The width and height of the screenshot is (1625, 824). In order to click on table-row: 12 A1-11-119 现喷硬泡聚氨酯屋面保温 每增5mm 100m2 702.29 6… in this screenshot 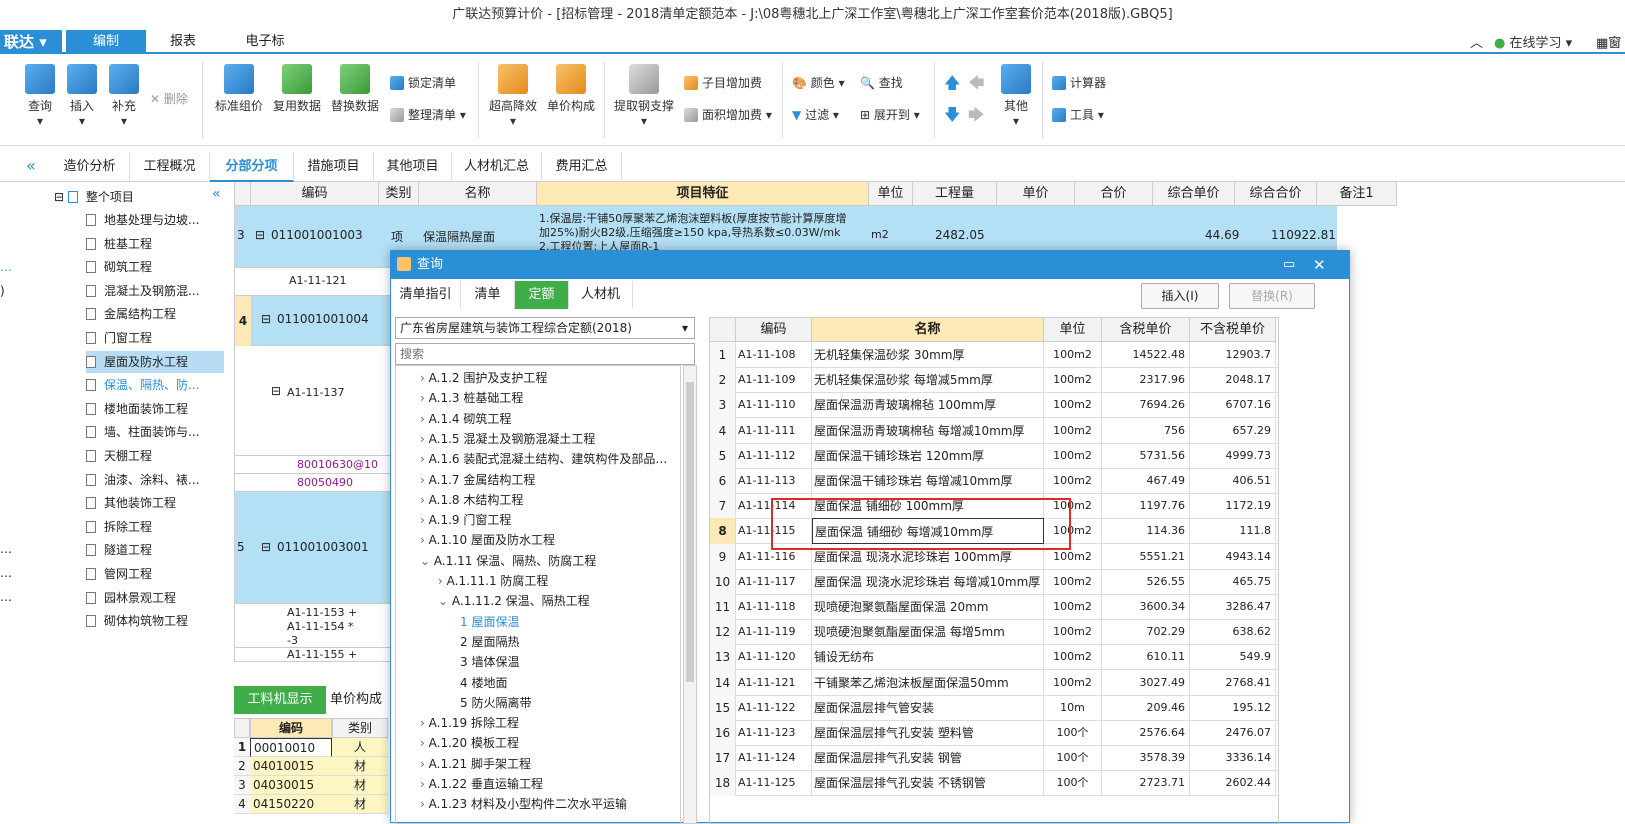, I will do `click(994, 632)`.